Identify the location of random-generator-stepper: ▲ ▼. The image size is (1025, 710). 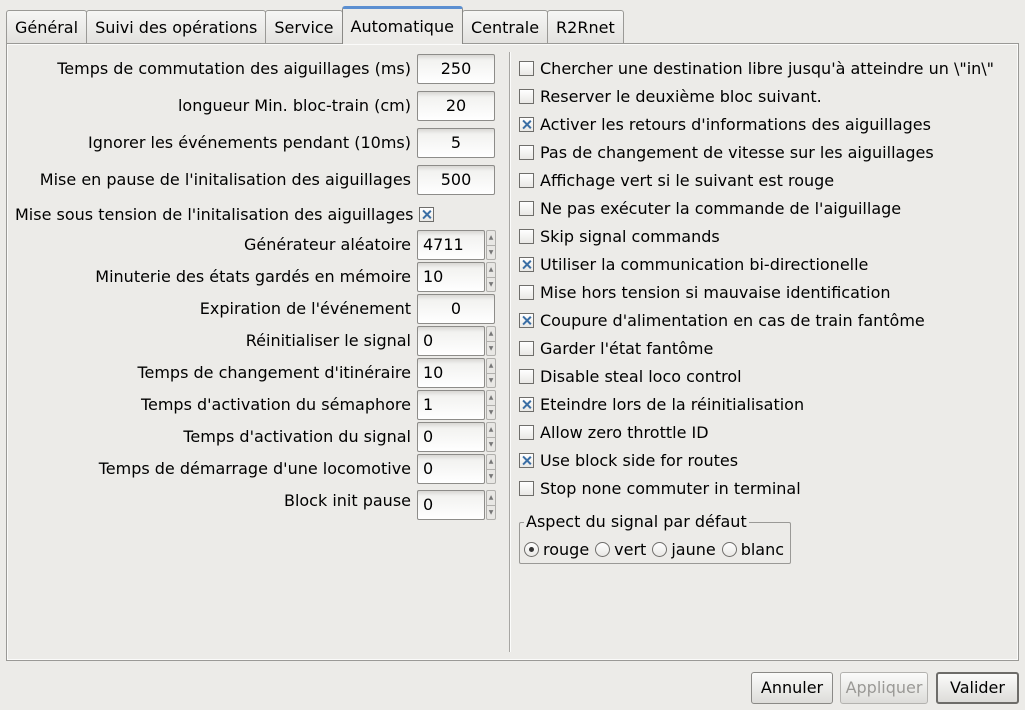
(491, 245).